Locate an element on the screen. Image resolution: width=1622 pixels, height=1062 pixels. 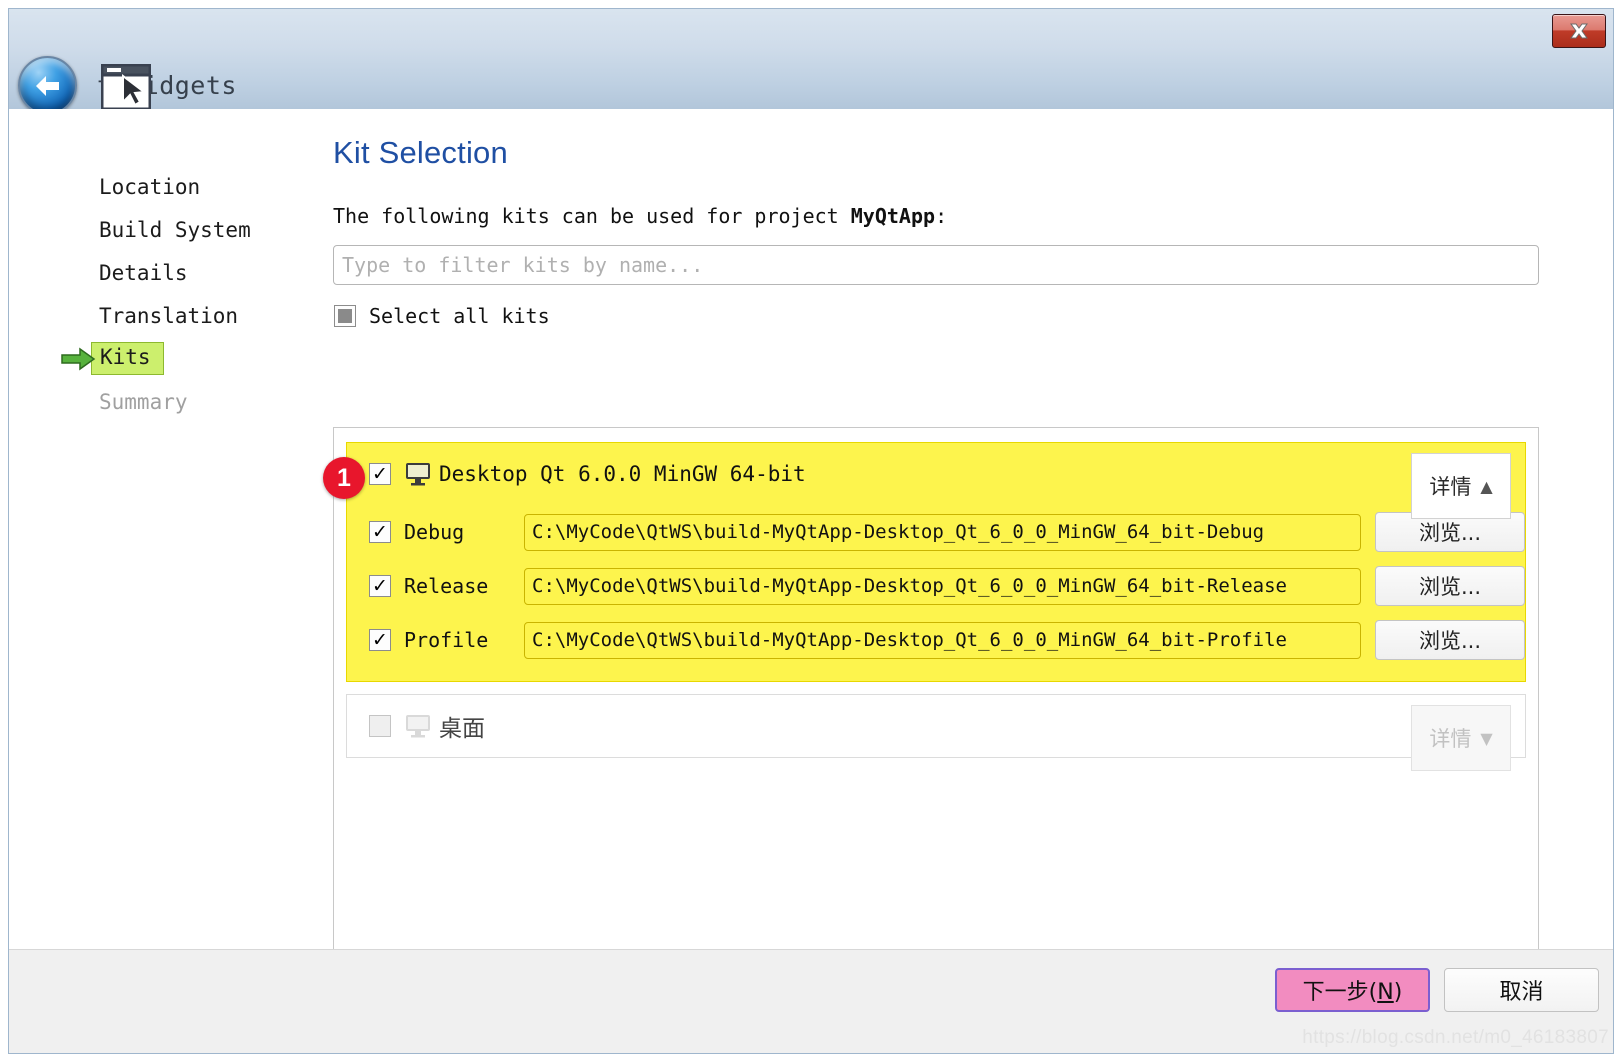
next-label-suffix: ) is located at coordinates (1398, 992).